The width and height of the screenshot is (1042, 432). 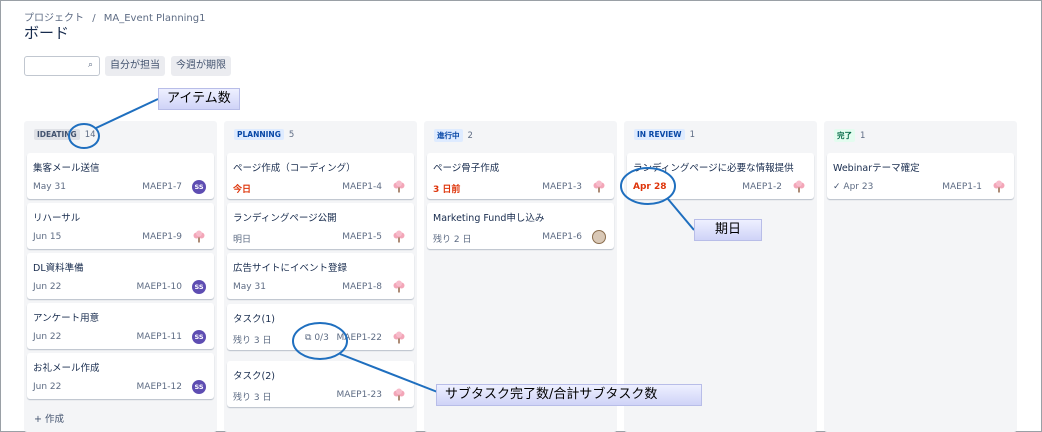 What do you see at coordinates (713, 168) in the screenshot?
I see `card-title: ランディングページに必要な情報提供` at bounding box center [713, 168].